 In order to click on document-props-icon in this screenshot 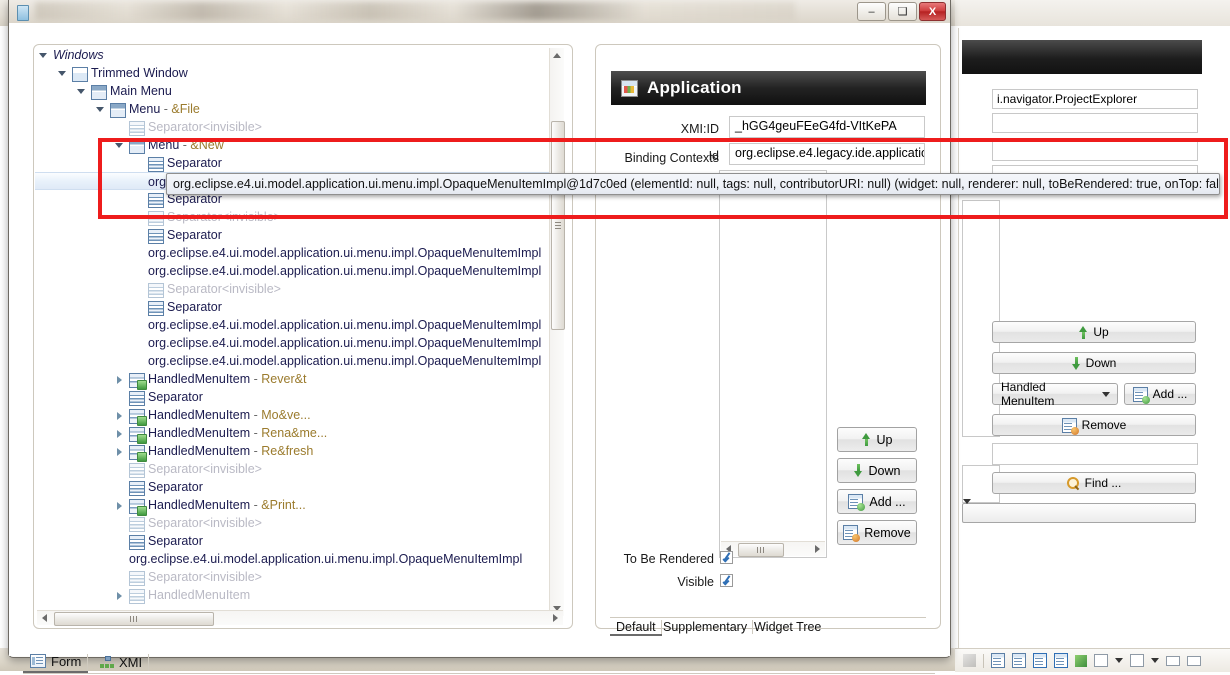, I will do `click(1019, 660)`.